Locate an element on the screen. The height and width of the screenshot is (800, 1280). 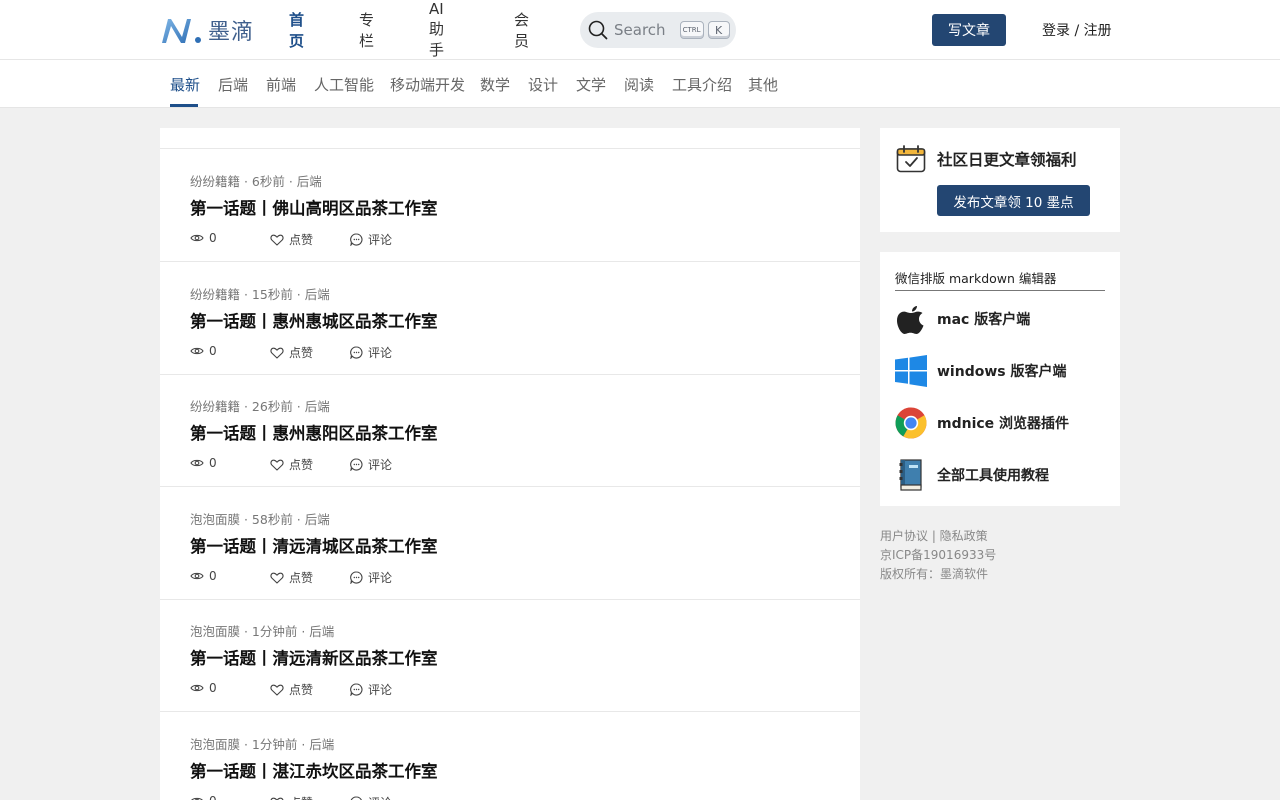
tool-browser-extension: mdnice 浏览器插件 is located at coordinates (1002, 423).